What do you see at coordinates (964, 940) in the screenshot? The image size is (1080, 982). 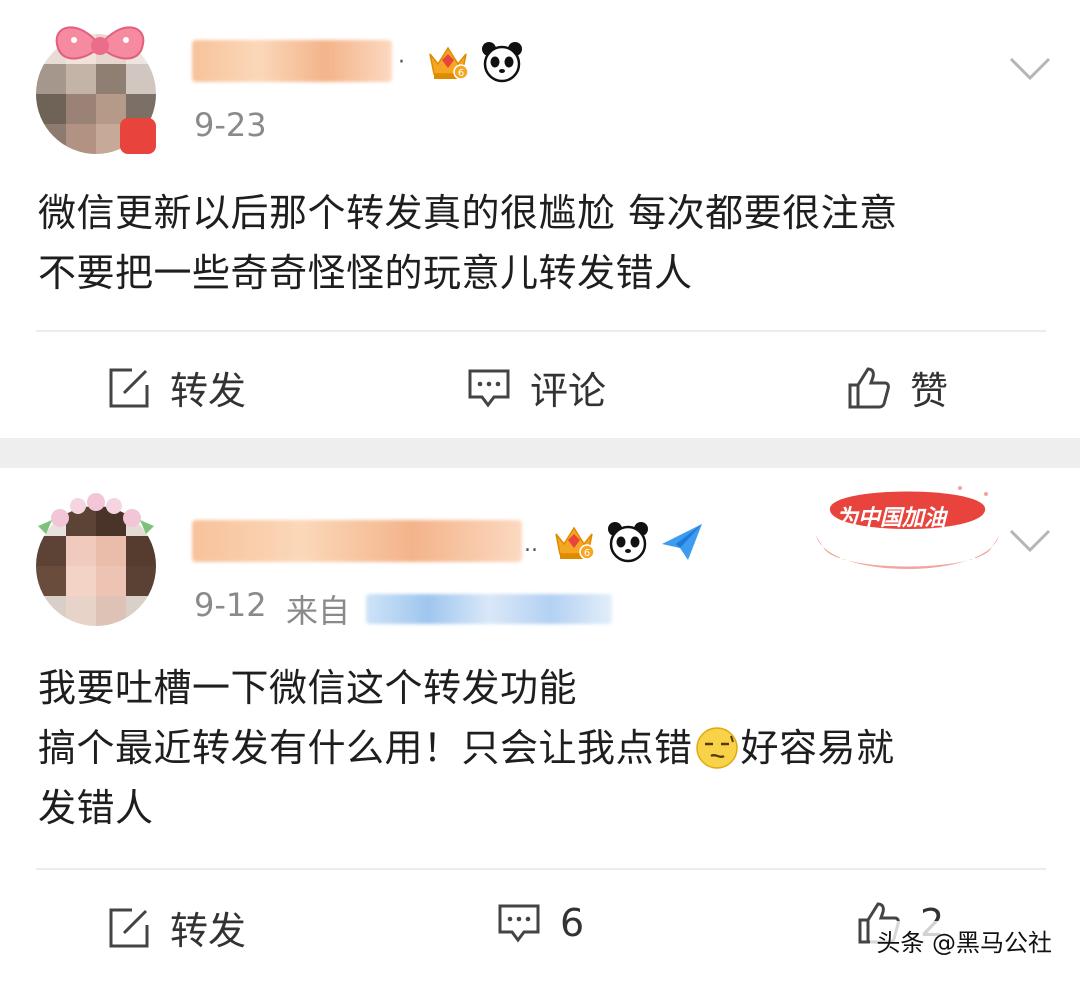 I see `watermark: 头条 @黑马公社` at bounding box center [964, 940].